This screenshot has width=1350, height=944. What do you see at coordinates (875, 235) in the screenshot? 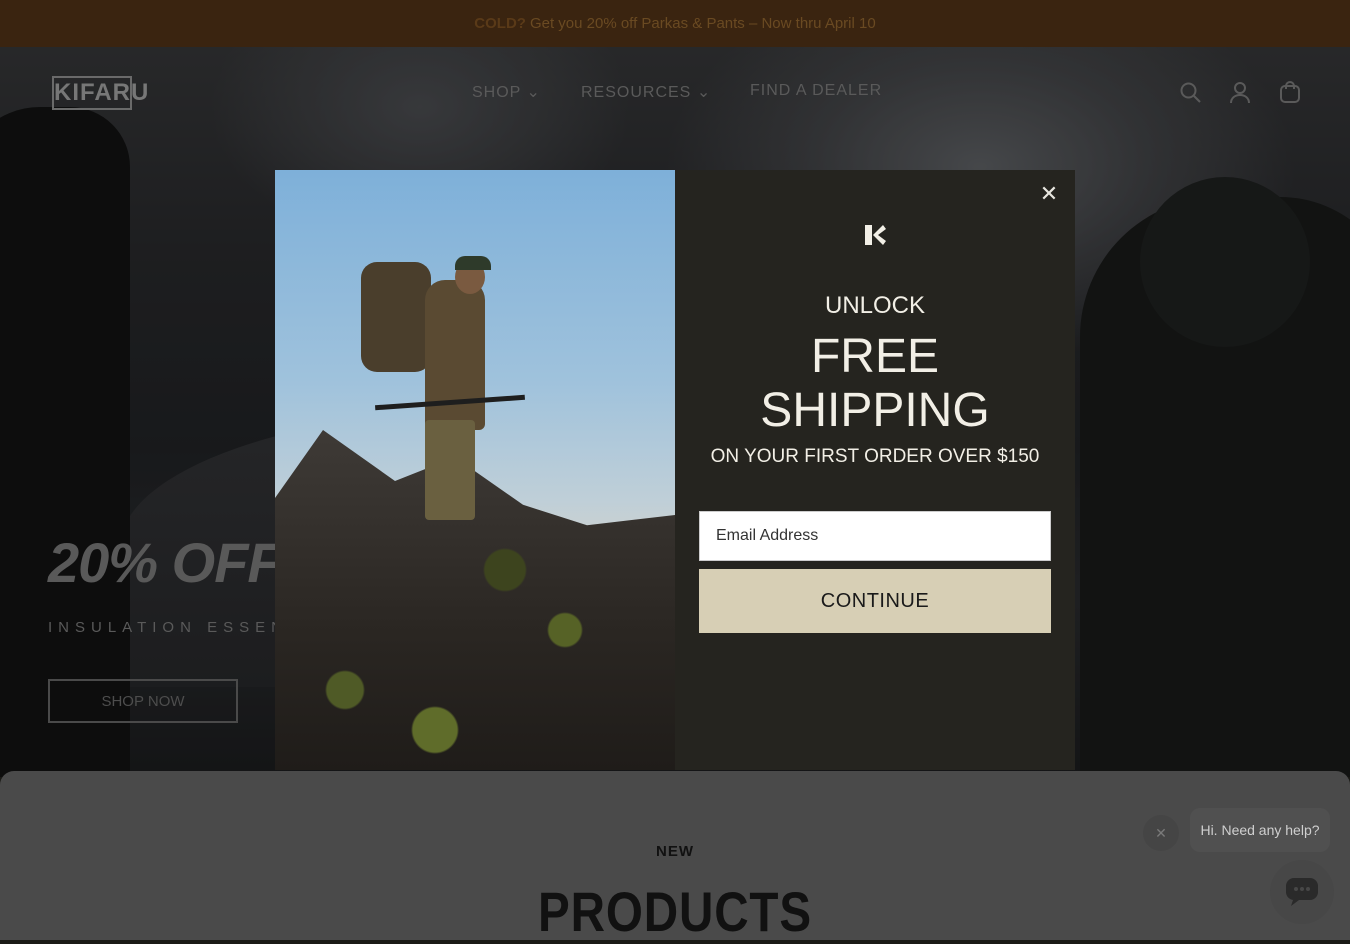
I see `brand-logo-icon` at bounding box center [875, 235].